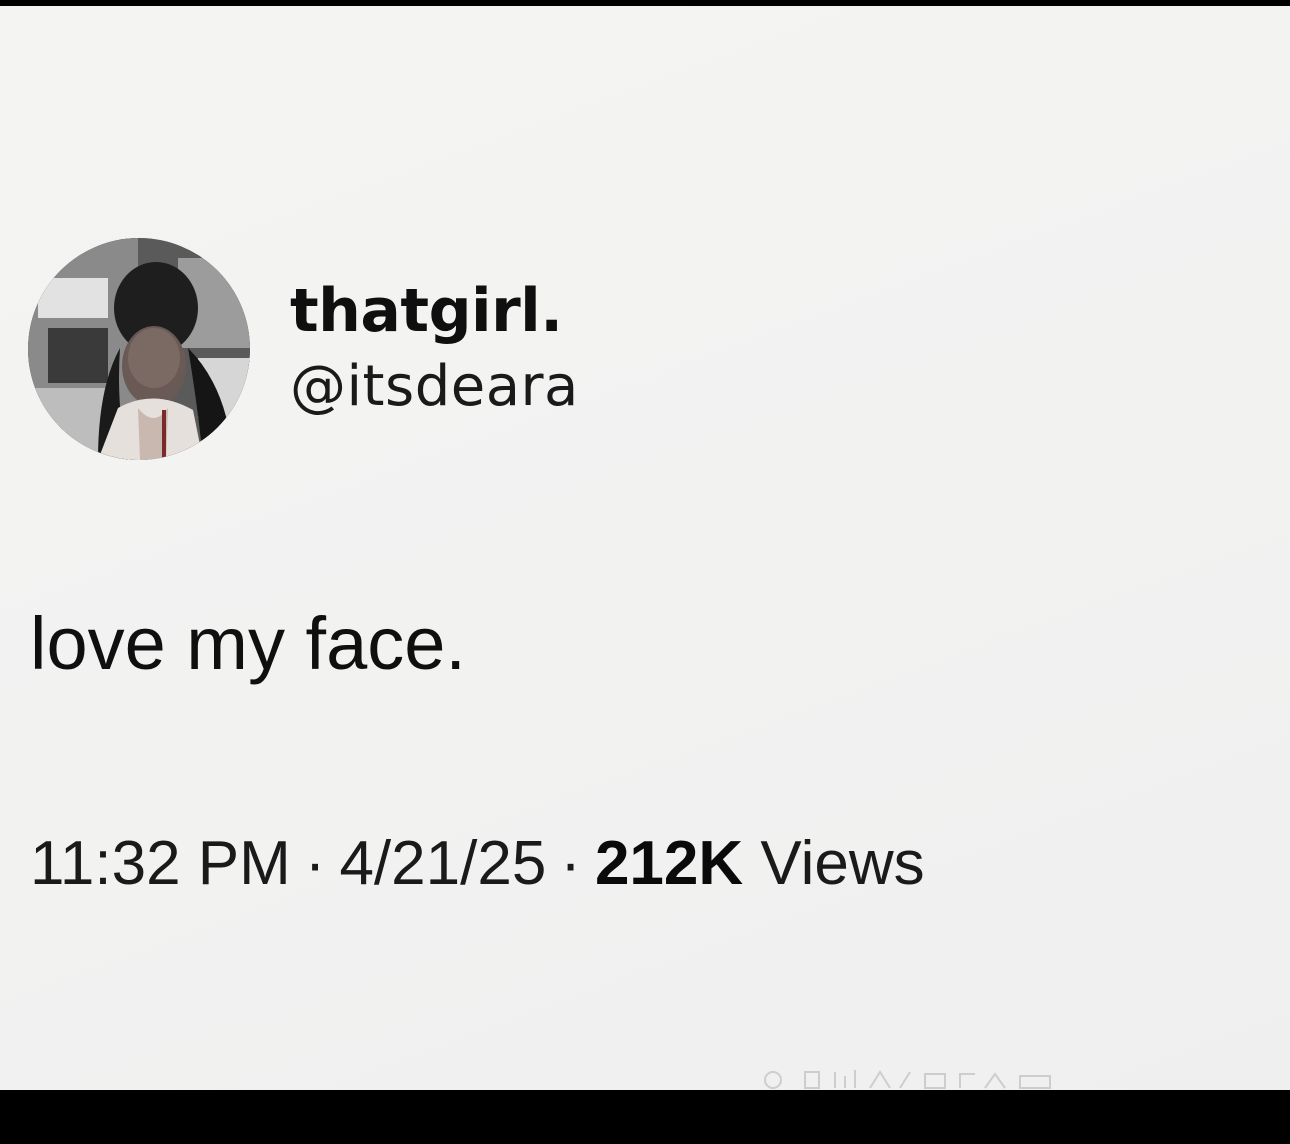 This screenshot has width=1290, height=1144. I want to click on user-handle: @itsdeara, so click(434, 387).